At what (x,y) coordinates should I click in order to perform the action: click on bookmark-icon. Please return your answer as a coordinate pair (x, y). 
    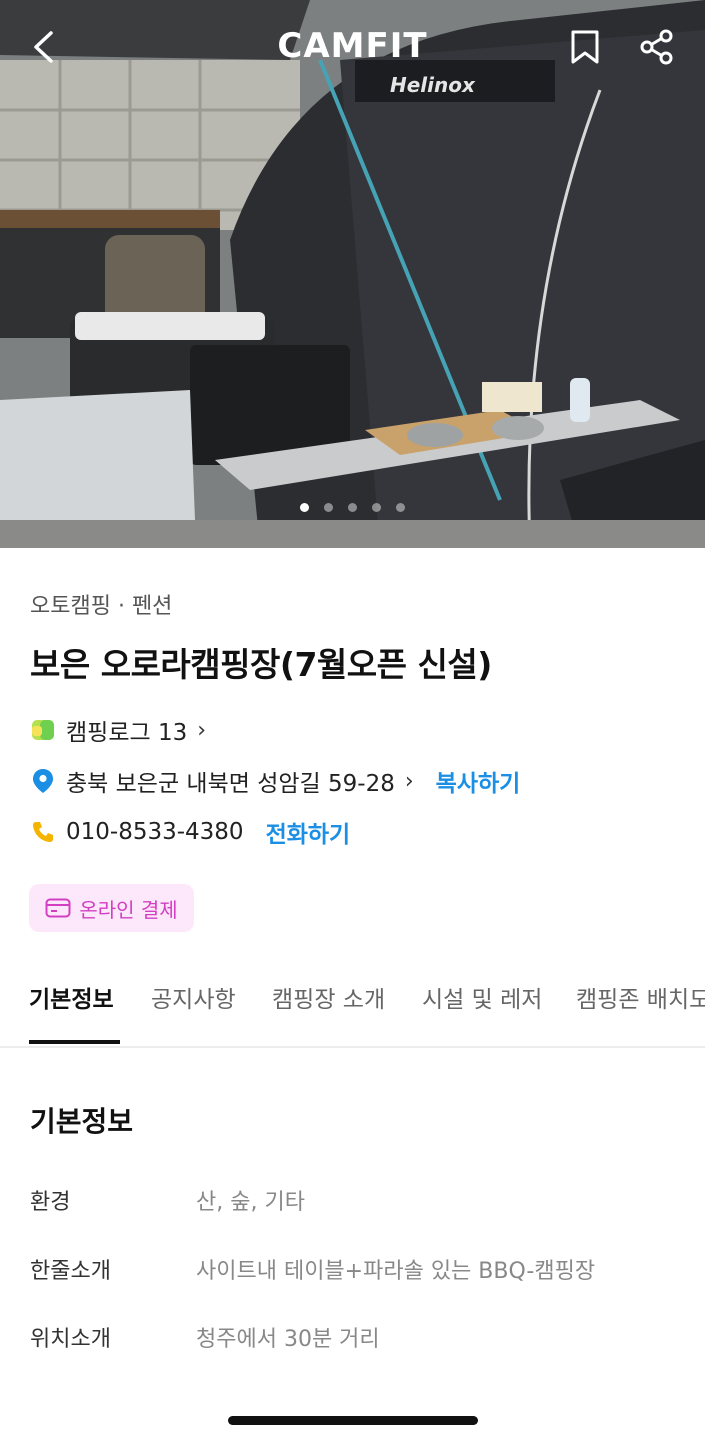
    Looking at the image, I should click on (585, 47).